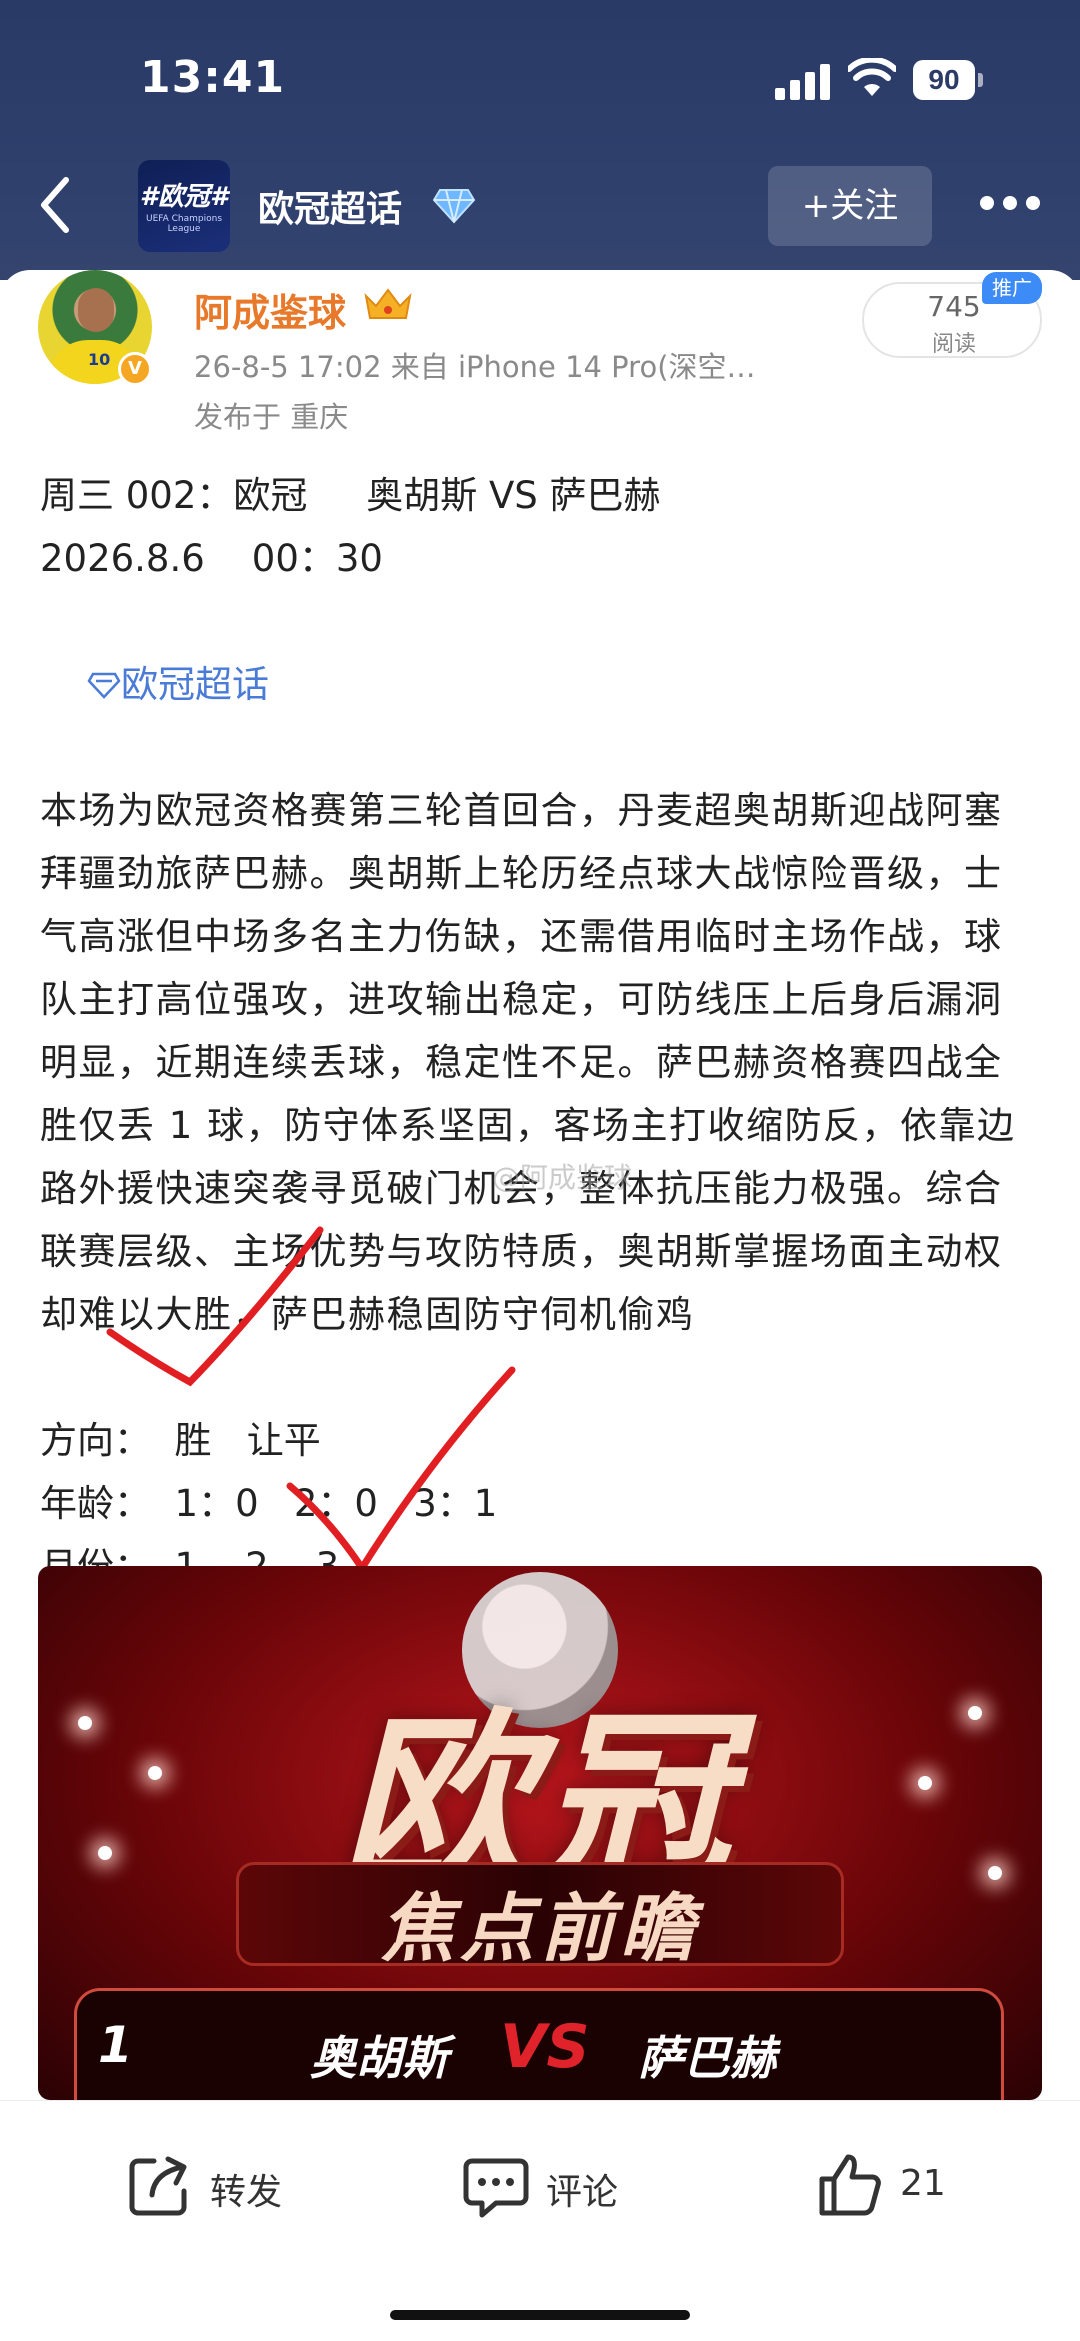 The height and width of the screenshot is (2341, 1080). What do you see at coordinates (540, 2315) in the screenshot?
I see `home-indicator` at bounding box center [540, 2315].